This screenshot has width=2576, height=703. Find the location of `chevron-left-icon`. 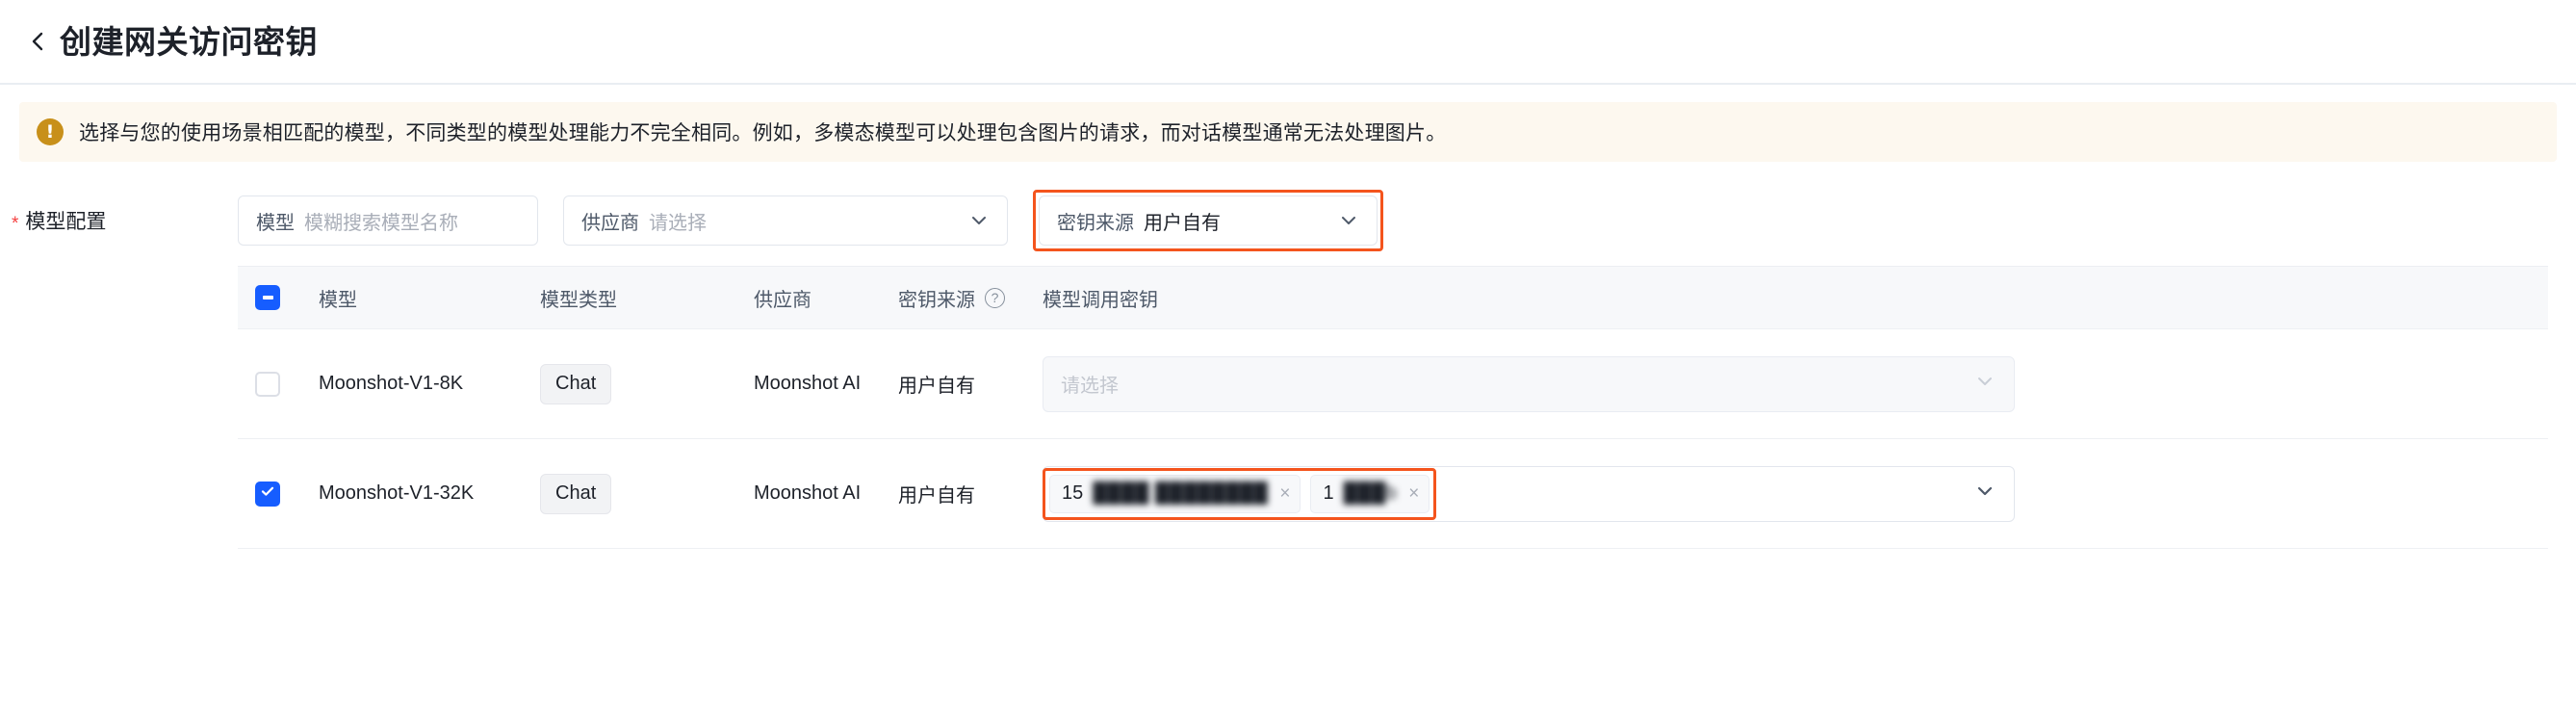

chevron-left-icon is located at coordinates (37, 41).